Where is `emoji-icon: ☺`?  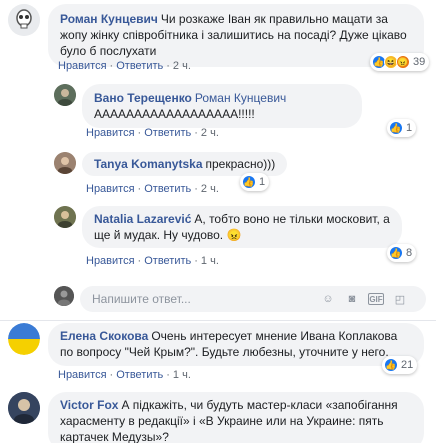
emoji-icon: ☺ is located at coordinates (328, 299).